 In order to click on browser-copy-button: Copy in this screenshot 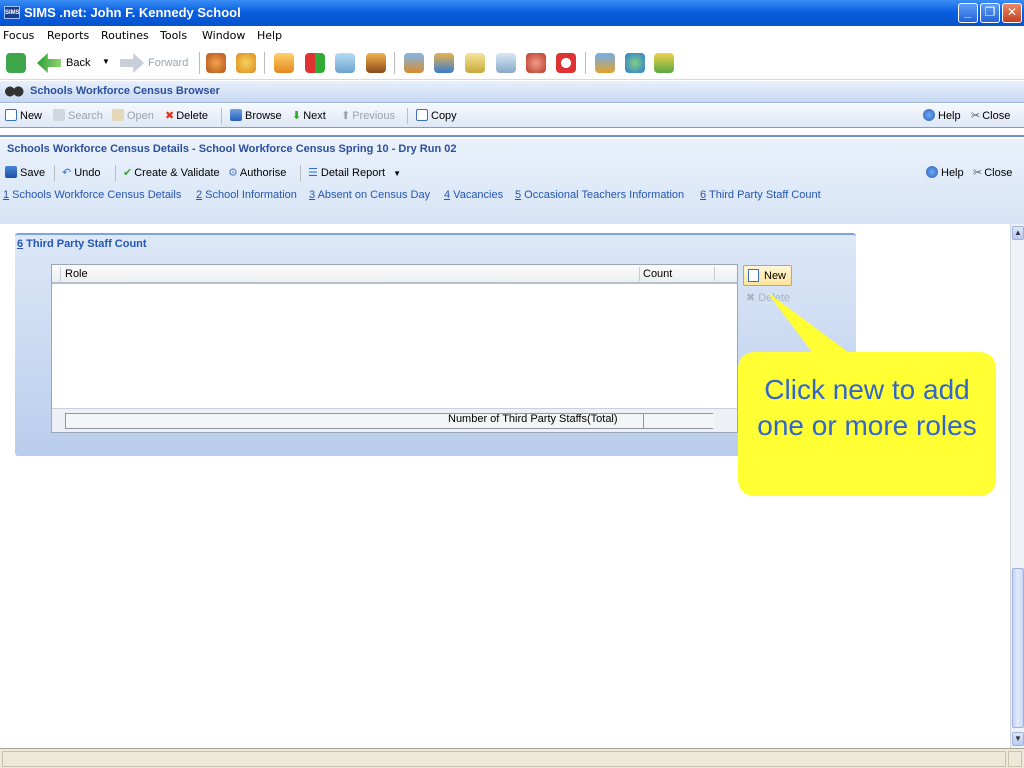, I will do `click(436, 115)`.